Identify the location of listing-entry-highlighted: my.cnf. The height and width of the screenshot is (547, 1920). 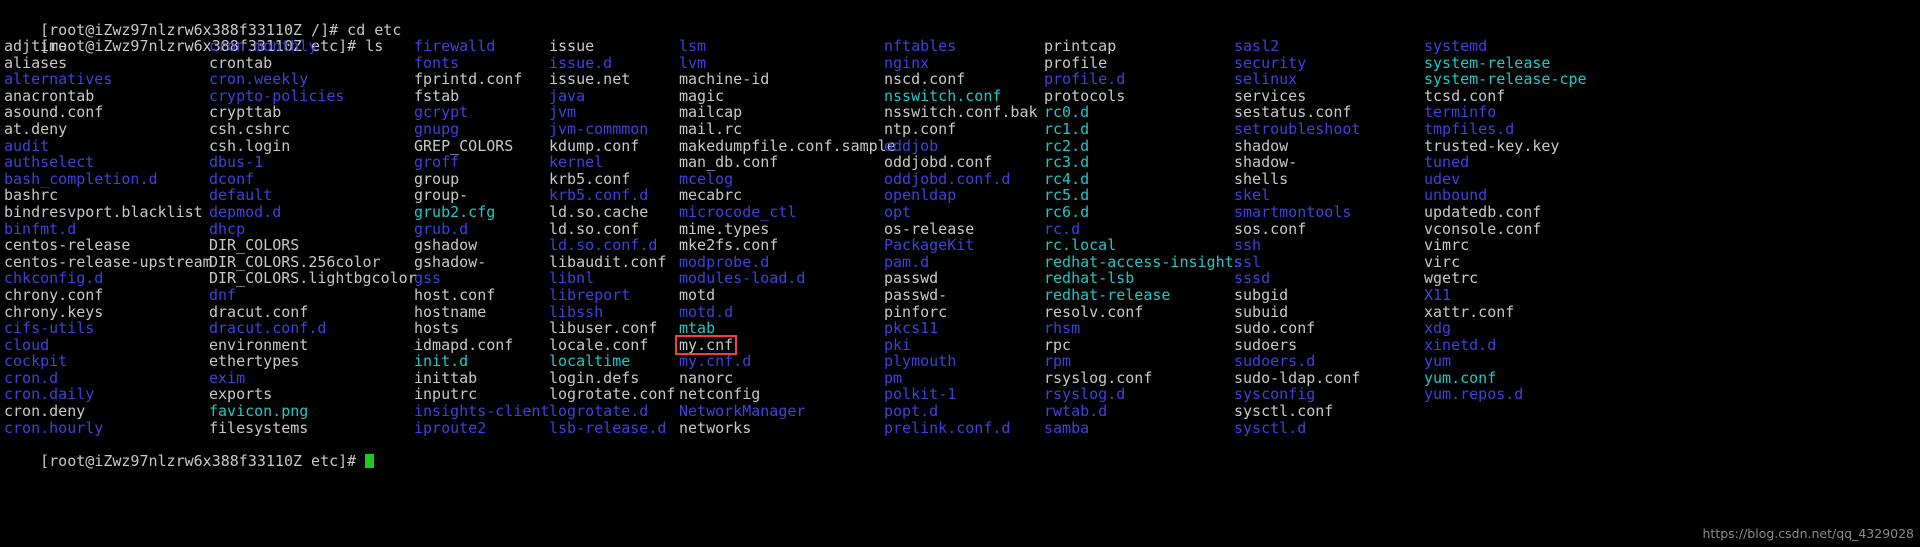
(781, 345).